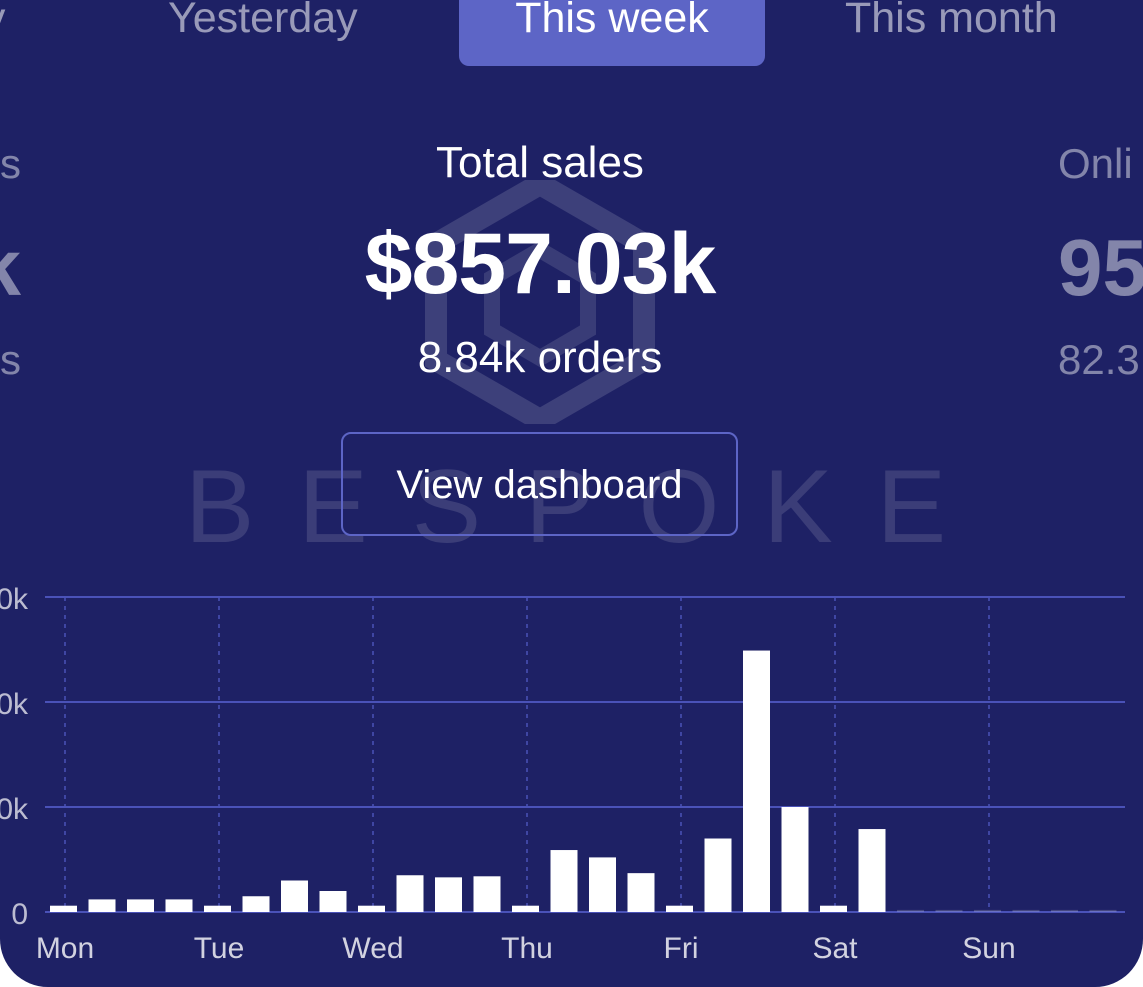 The width and height of the screenshot is (1143, 987). What do you see at coordinates (539, 484) in the screenshot?
I see `view-dashboard-button: View dashboard` at bounding box center [539, 484].